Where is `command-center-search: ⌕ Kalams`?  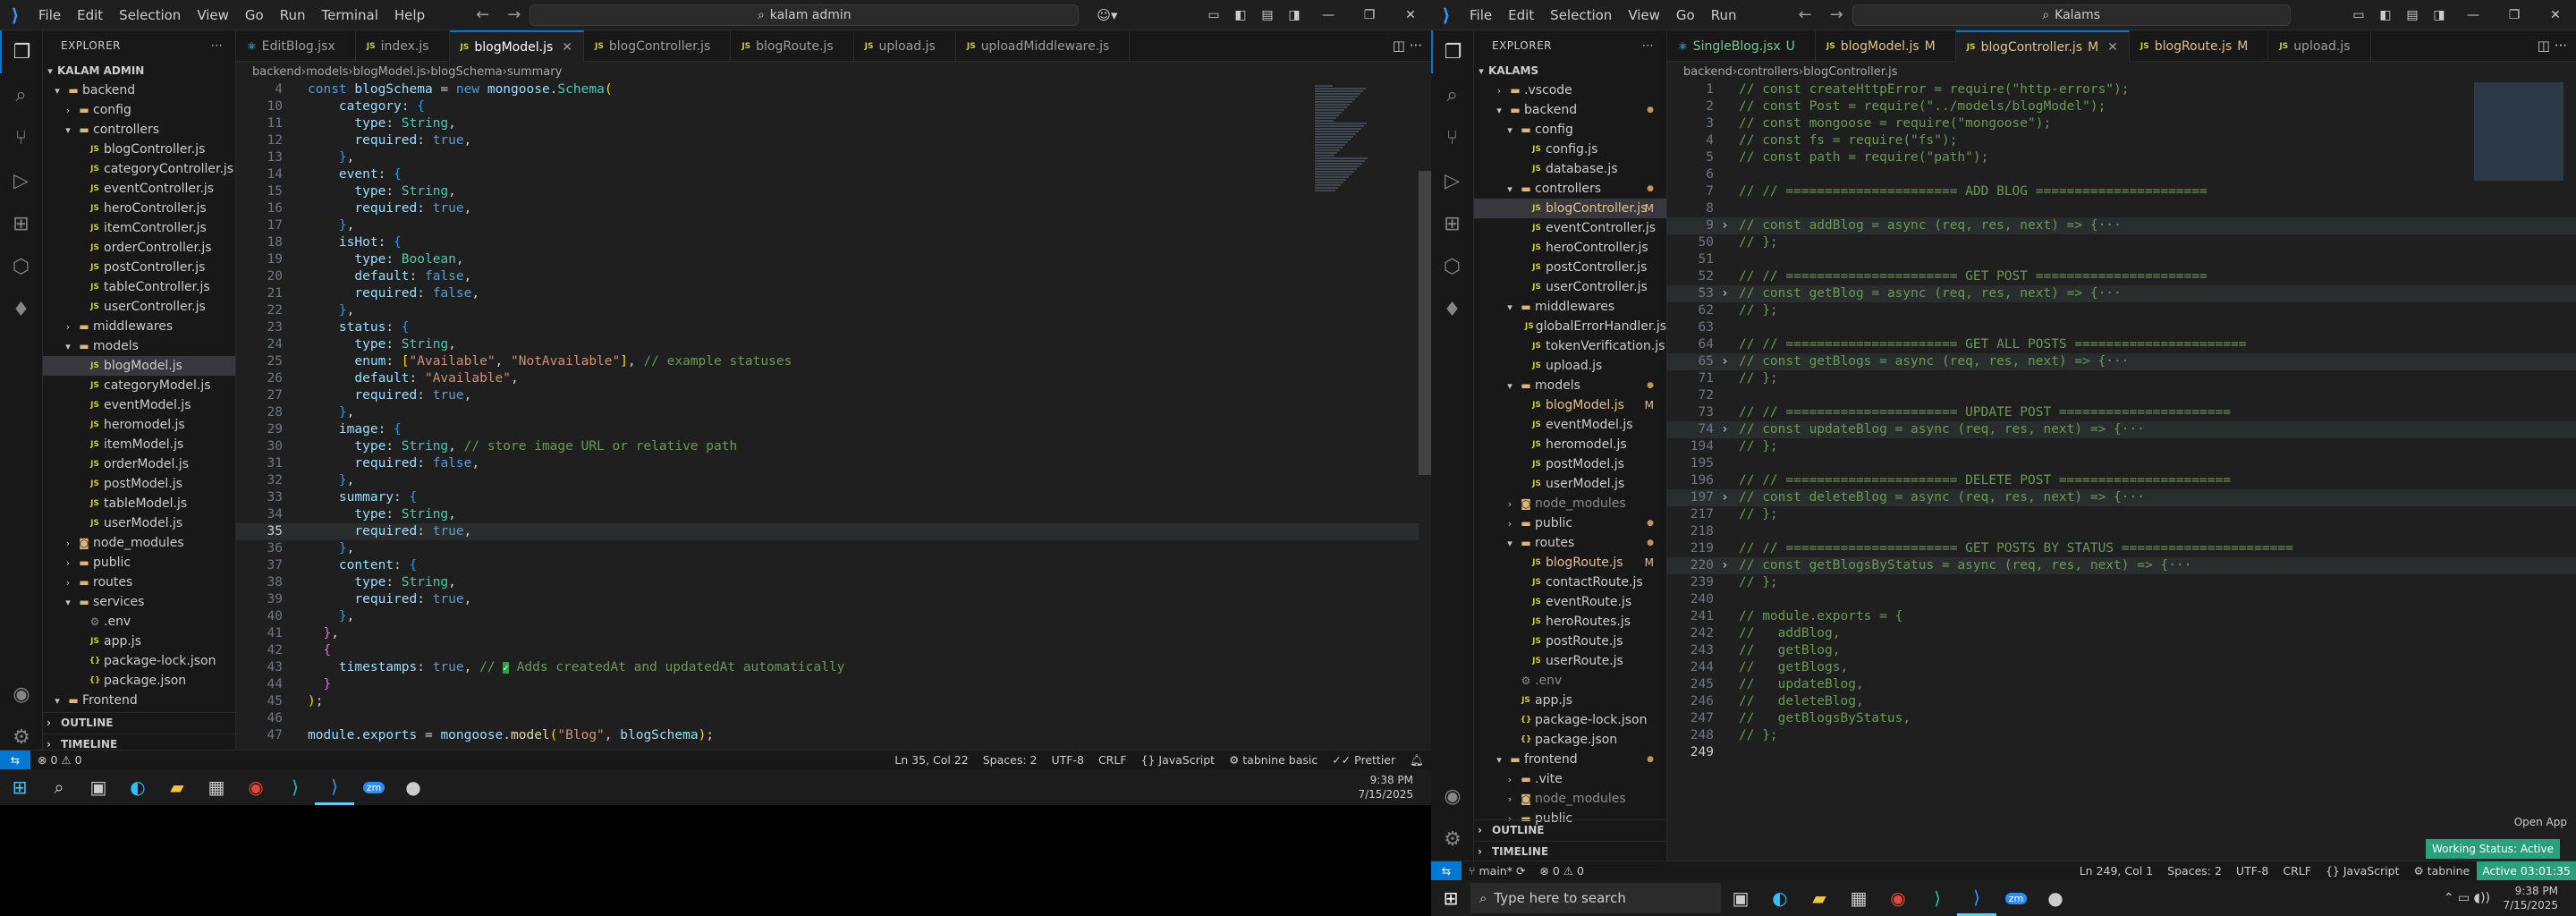
command-center-search: ⌕ Kalams is located at coordinates (2071, 15).